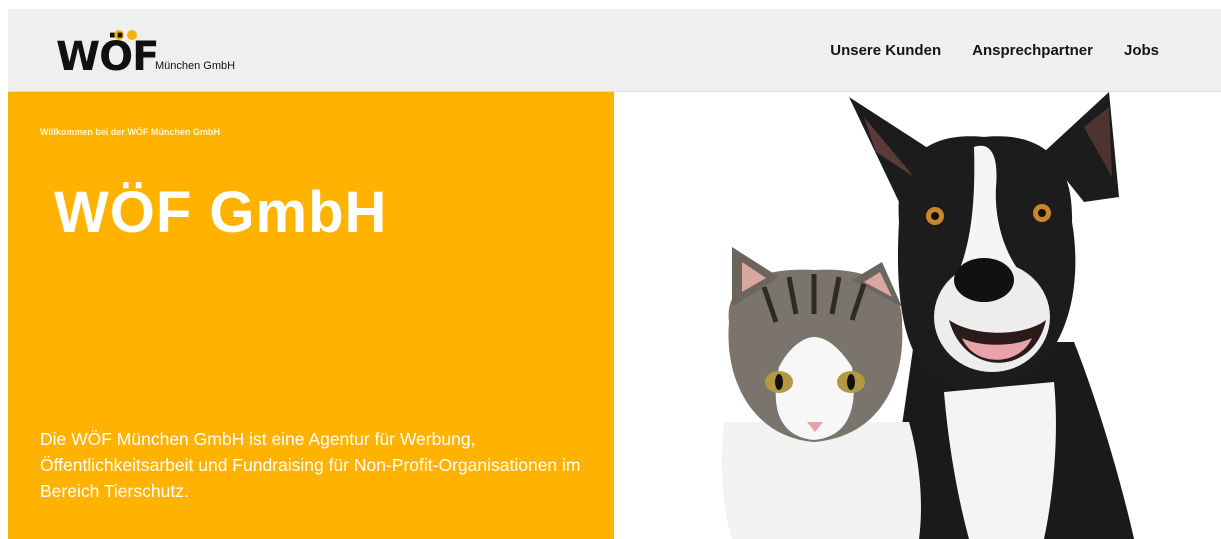  What do you see at coordinates (885, 50) in the screenshot?
I see `nav-link-unsere-kunden: Unsere Kunden` at bounding box center [885, 50].